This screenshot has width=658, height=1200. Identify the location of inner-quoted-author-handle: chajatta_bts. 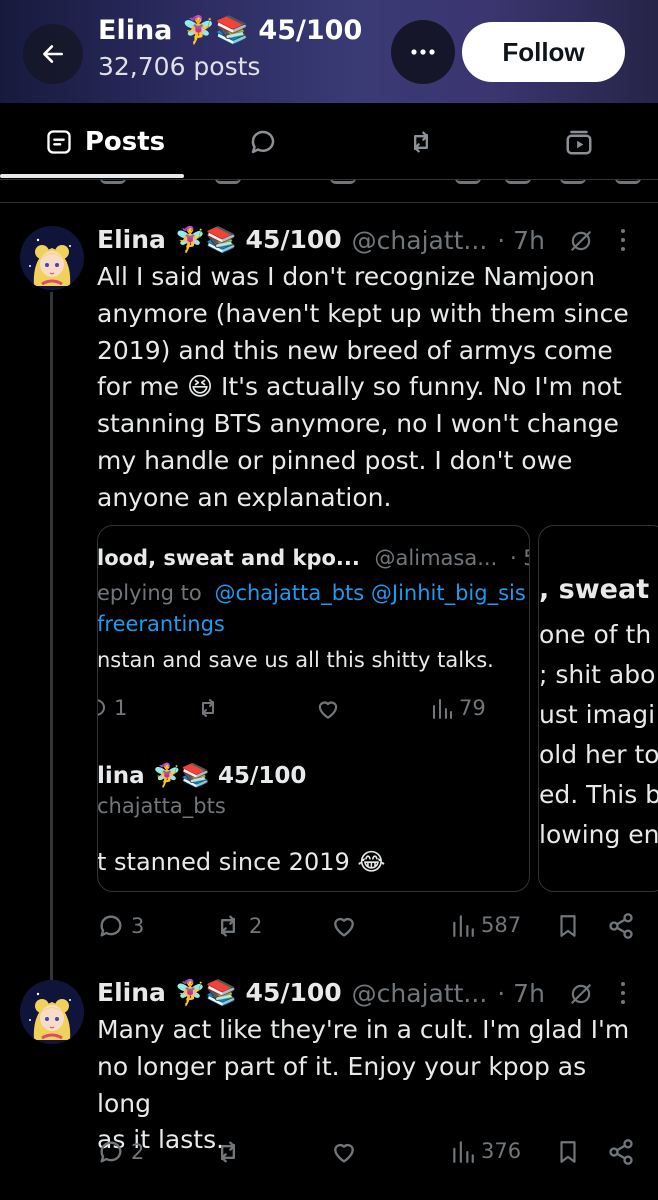
(161, 806).